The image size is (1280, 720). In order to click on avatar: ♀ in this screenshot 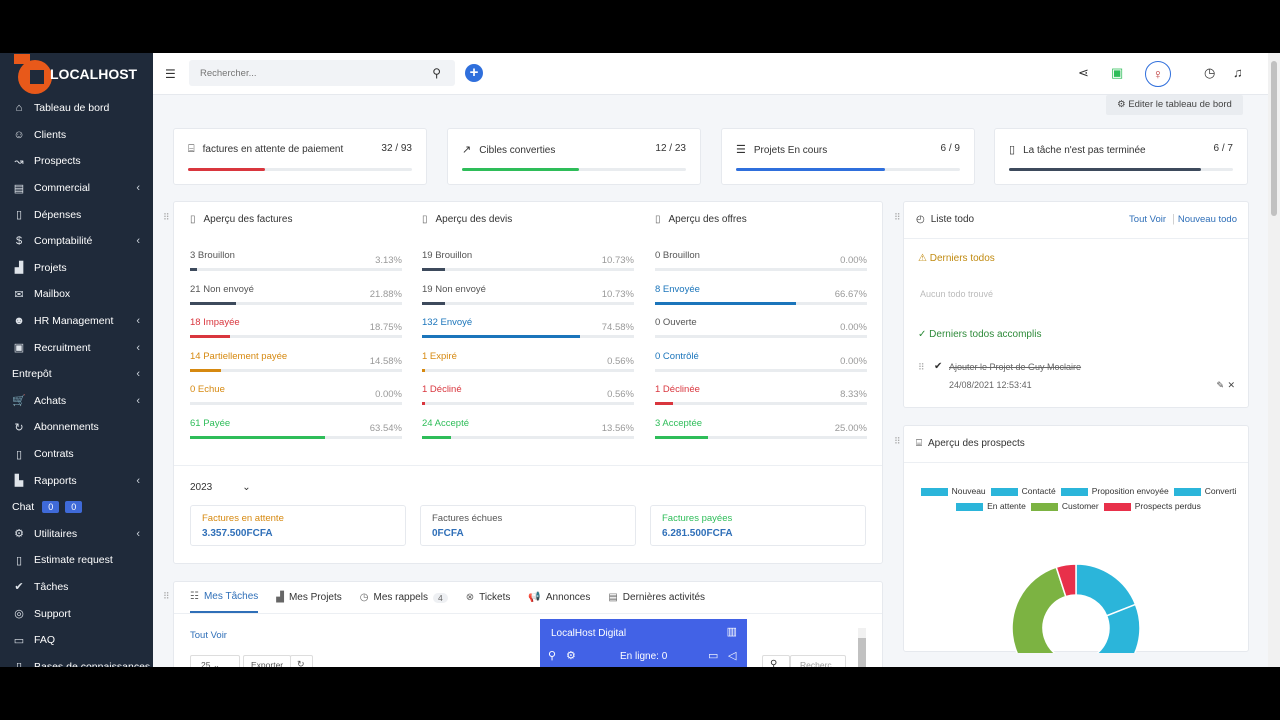, I will do `click(1158, 74)`.